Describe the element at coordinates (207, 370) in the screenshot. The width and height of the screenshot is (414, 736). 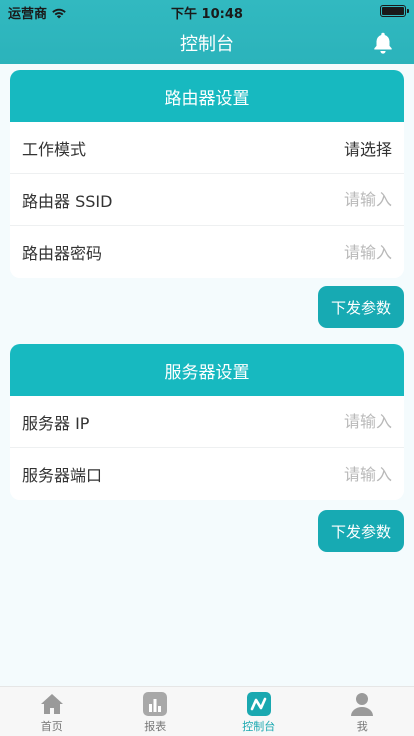
I see `server-settings-header: 服务器设置` at that location.